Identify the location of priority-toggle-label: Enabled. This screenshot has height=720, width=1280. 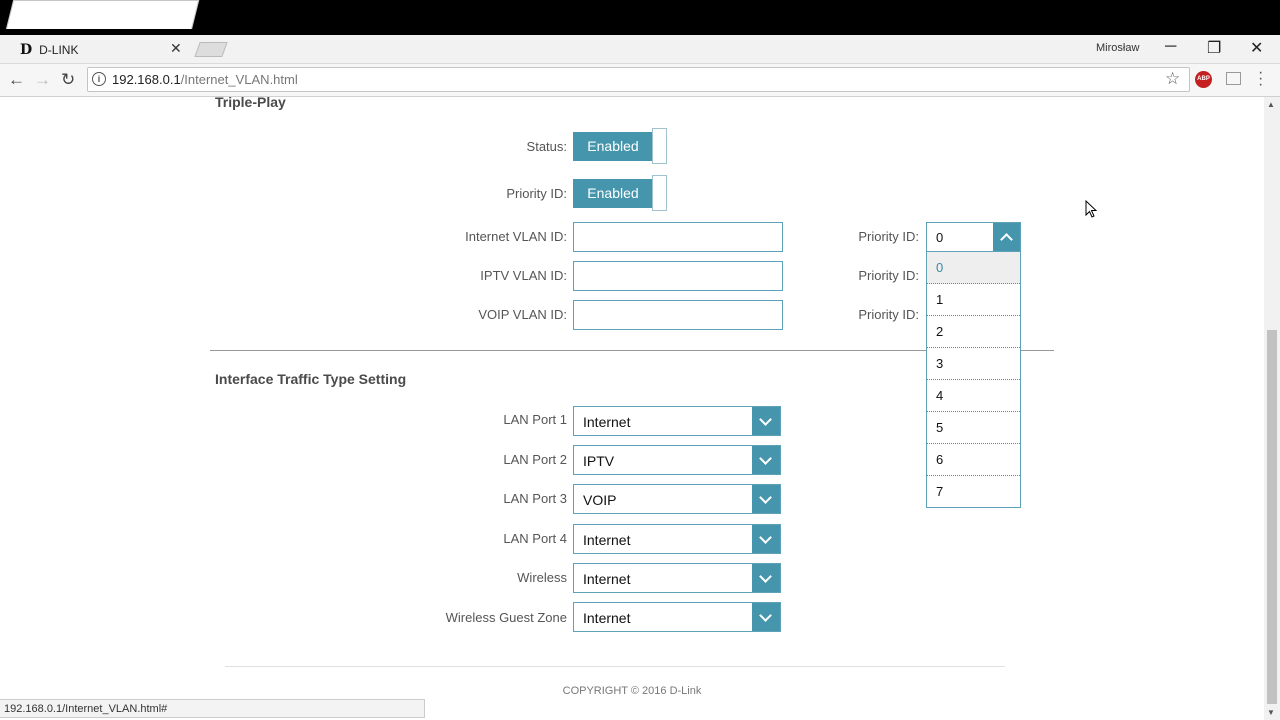
(613, 193).